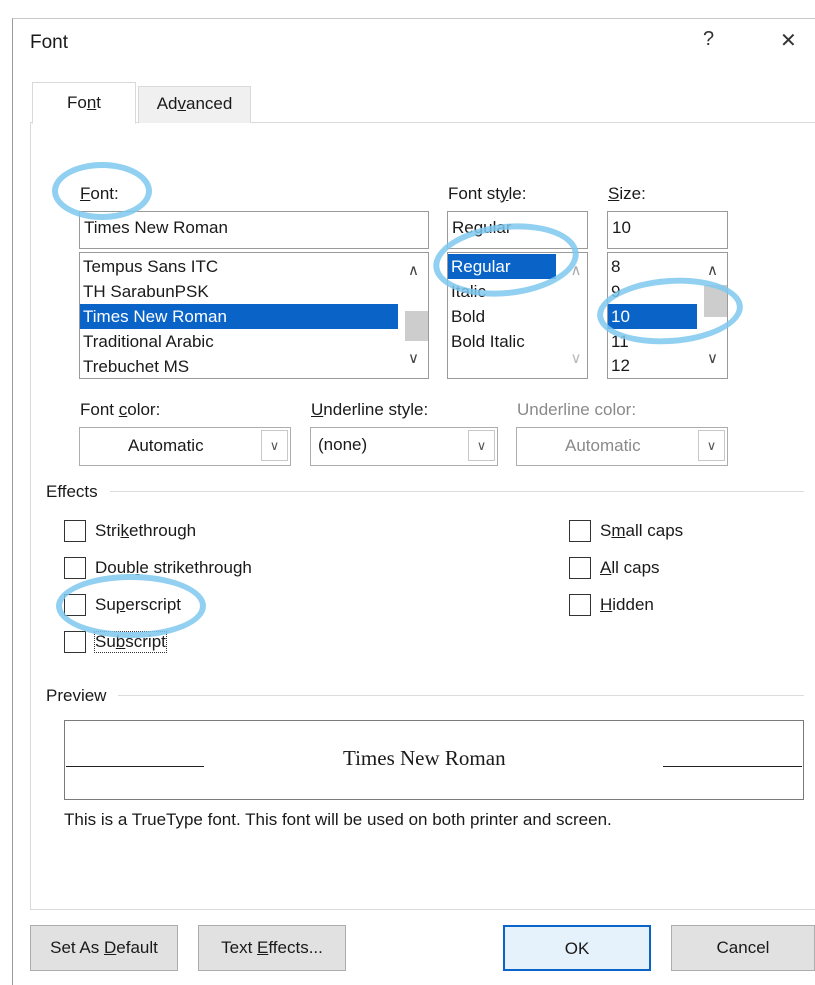  What do you see at coordinates (461, 695) in the screenshot?
I see `preview-divider` at bounding box center [461, 695].